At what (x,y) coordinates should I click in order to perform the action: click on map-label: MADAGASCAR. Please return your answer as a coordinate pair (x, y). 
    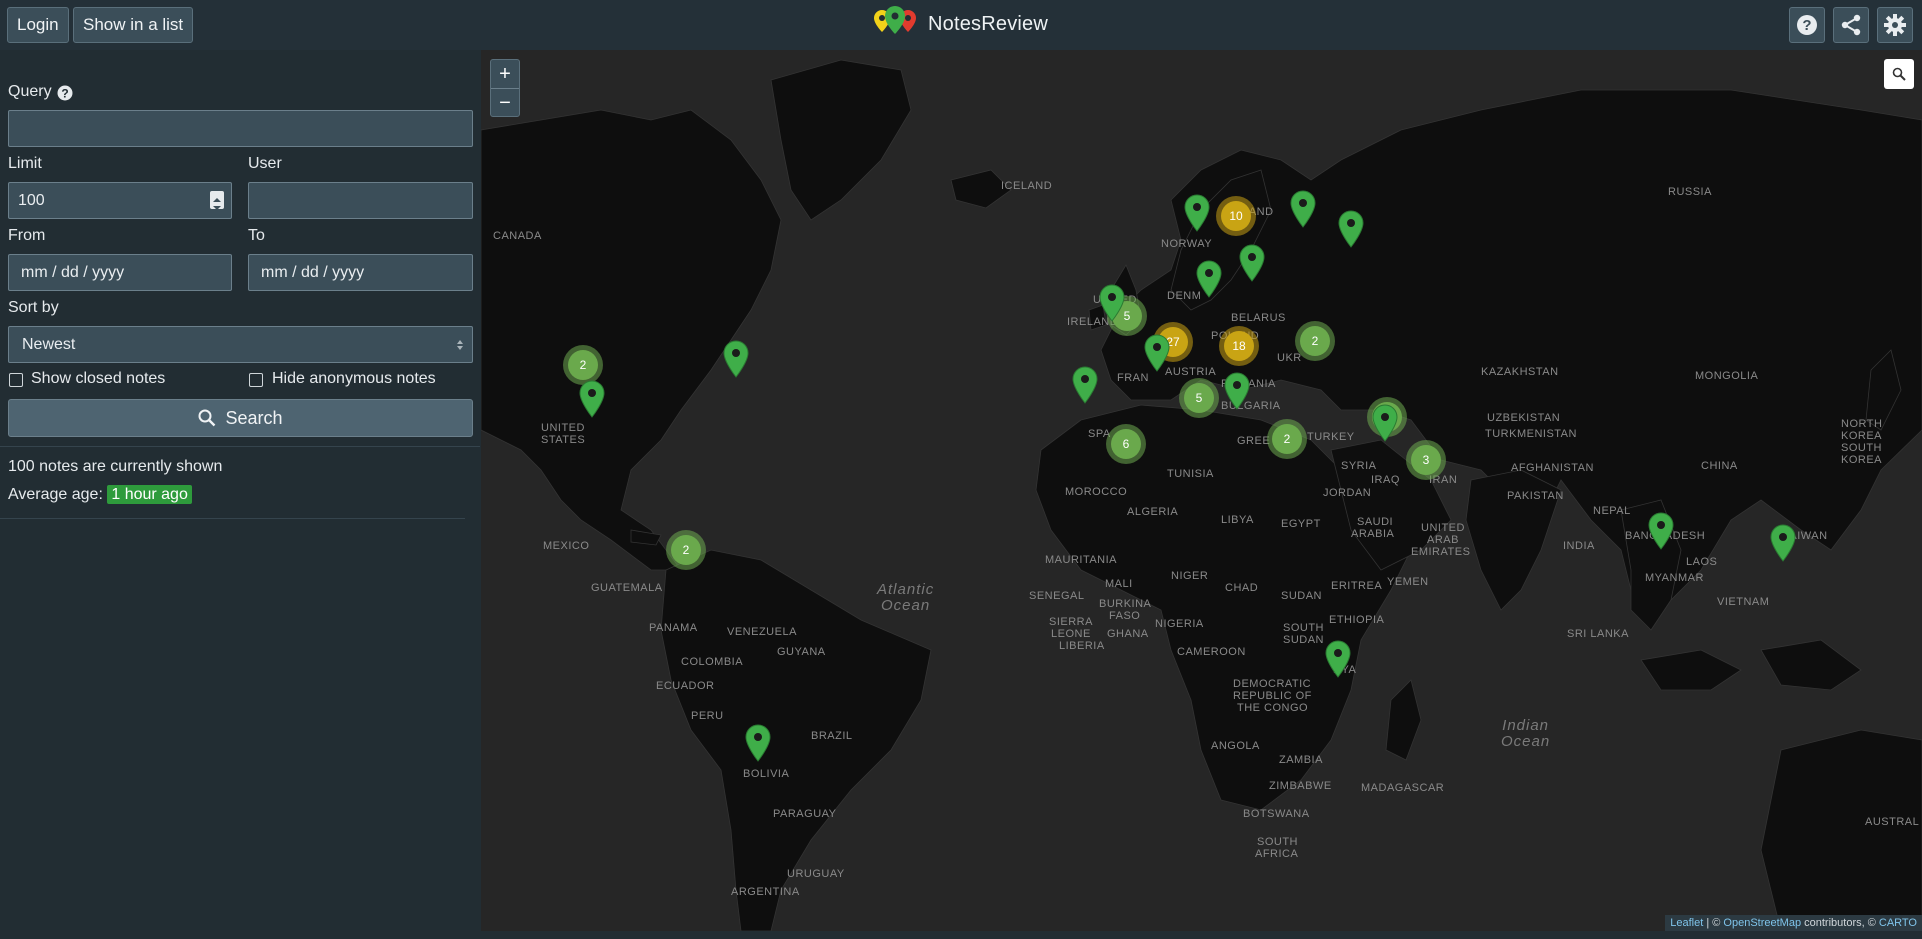
    Looking at the image, I should click on (1403, 788).